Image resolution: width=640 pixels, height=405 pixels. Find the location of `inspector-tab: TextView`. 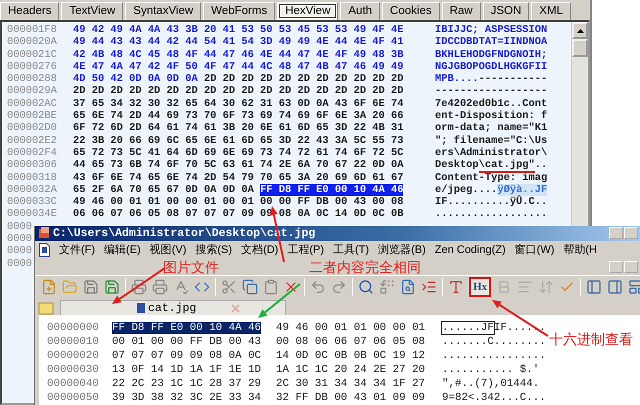

inspector-tab: TextView is located at coordinates (92, 11).